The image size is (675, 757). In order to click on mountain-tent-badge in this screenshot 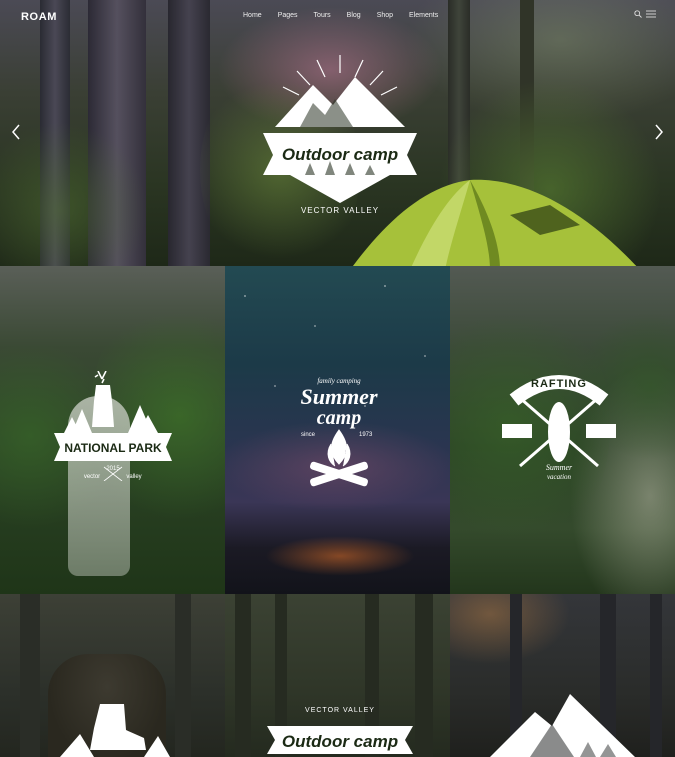, I will do `click(562, 725)`.